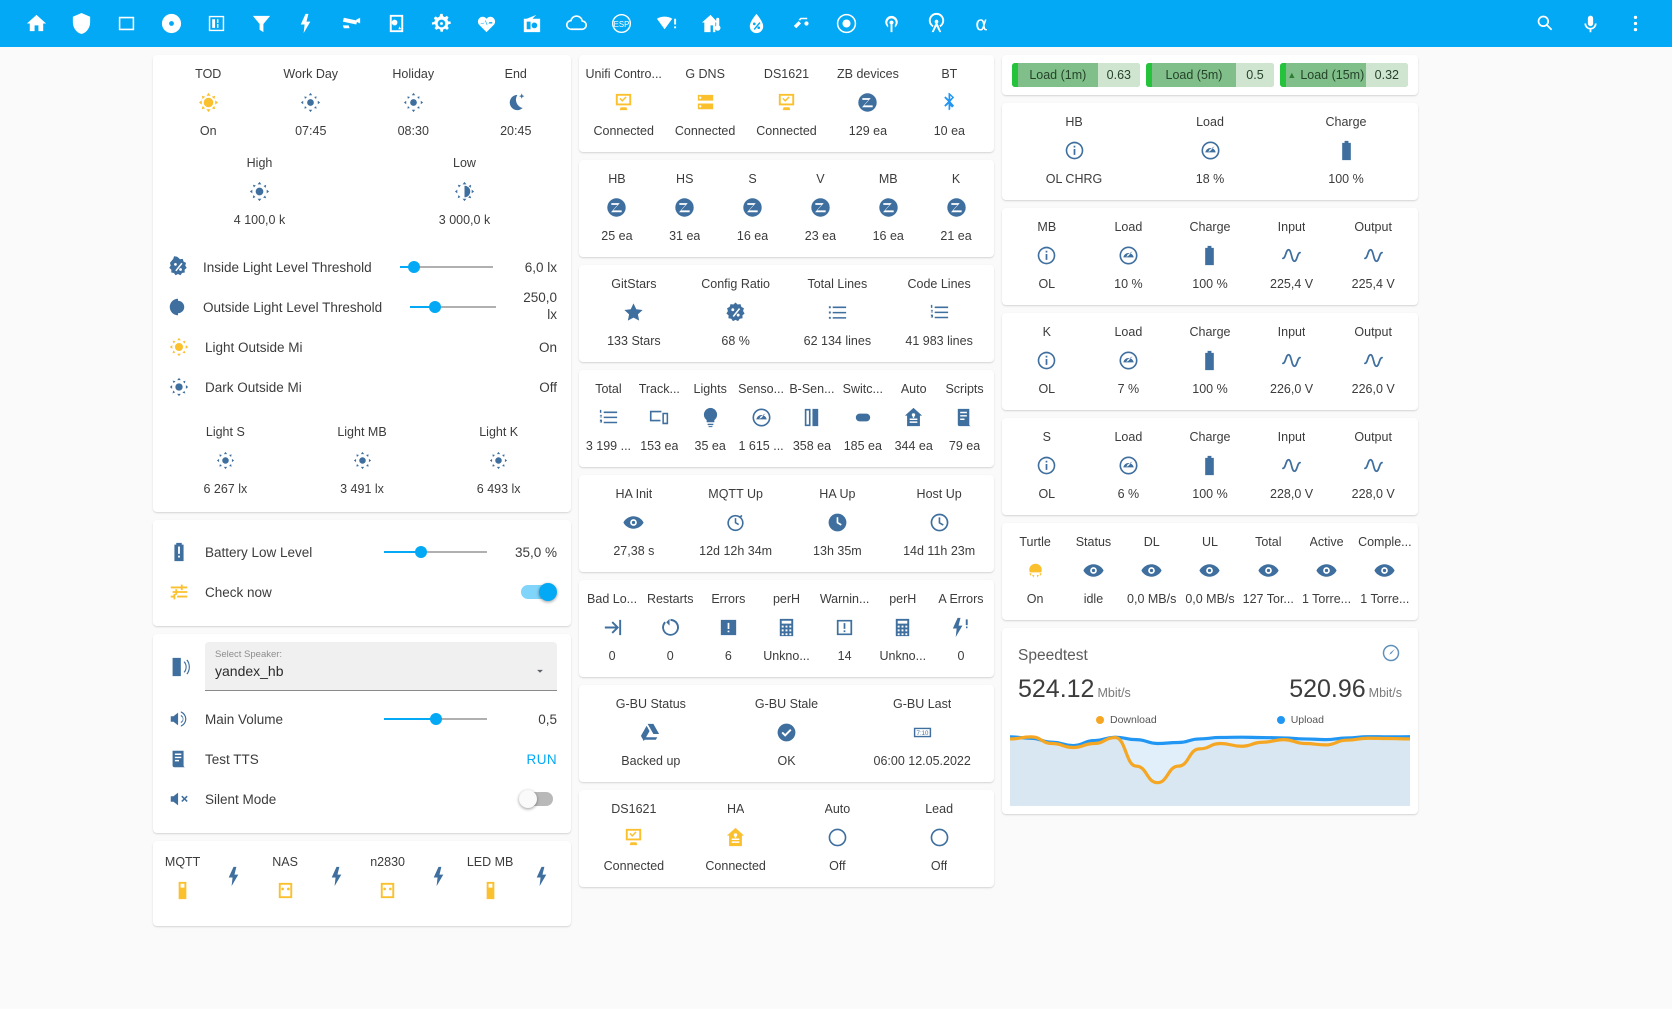 The height and width of the screenshot is (1009, 1672). Describe the element at coordinates (516, 102) in the screenshot. I see `glance-item: End 20:45` at that location.